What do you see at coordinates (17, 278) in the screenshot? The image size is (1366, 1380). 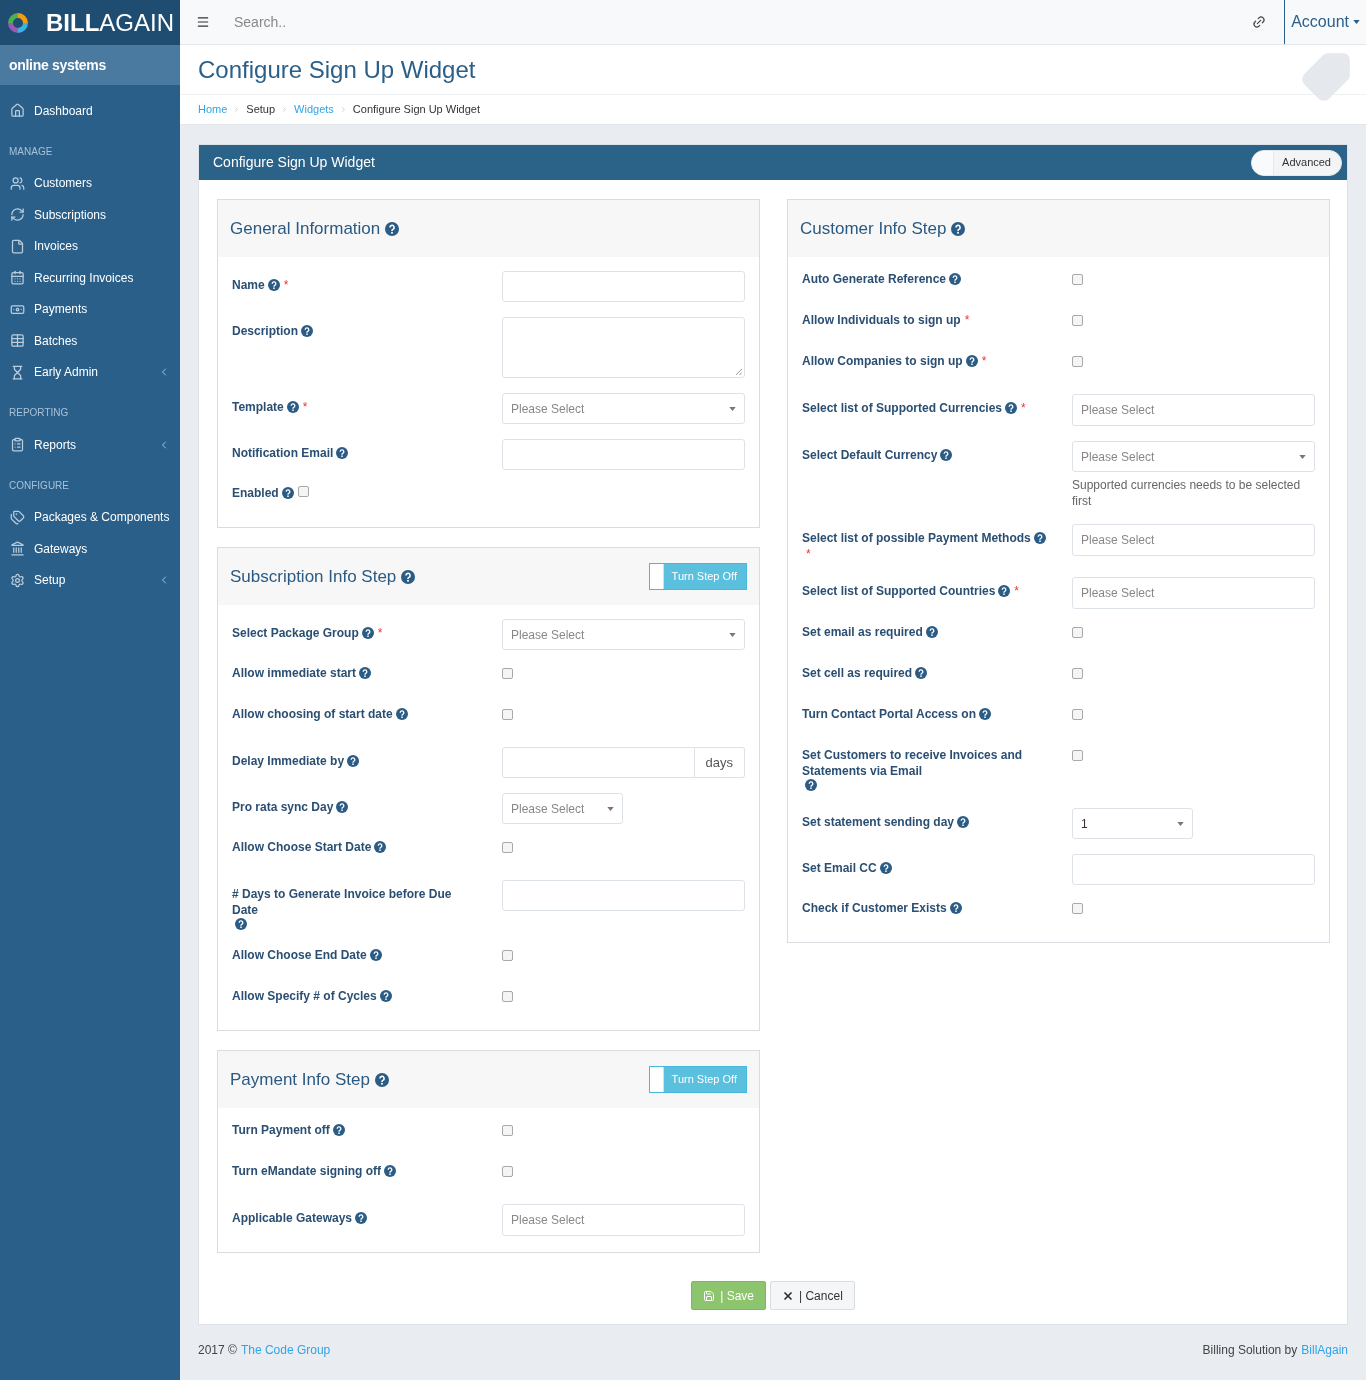 I see `calendar-icon` at bounding box center [17, 278].